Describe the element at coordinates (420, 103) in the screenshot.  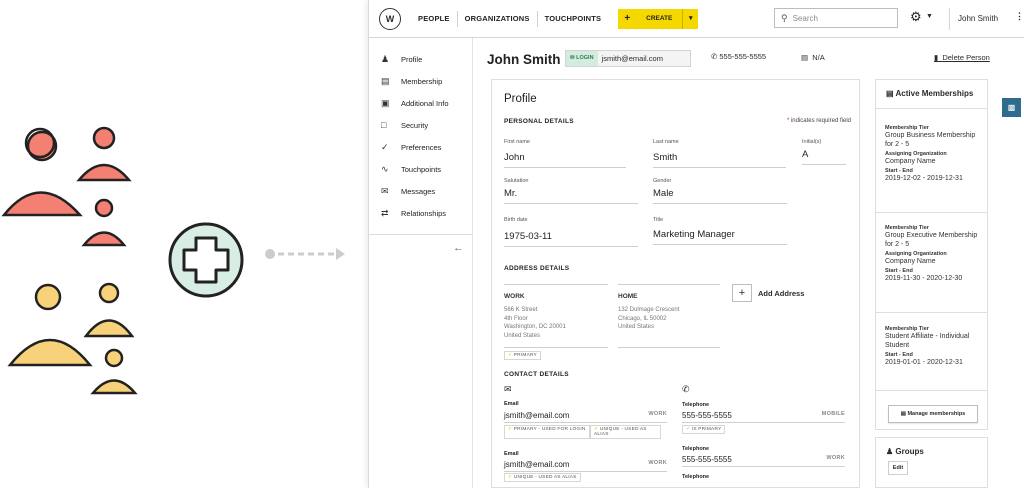
I see `sidebar-item-additional-info: ▣ Additional Info` at that location.